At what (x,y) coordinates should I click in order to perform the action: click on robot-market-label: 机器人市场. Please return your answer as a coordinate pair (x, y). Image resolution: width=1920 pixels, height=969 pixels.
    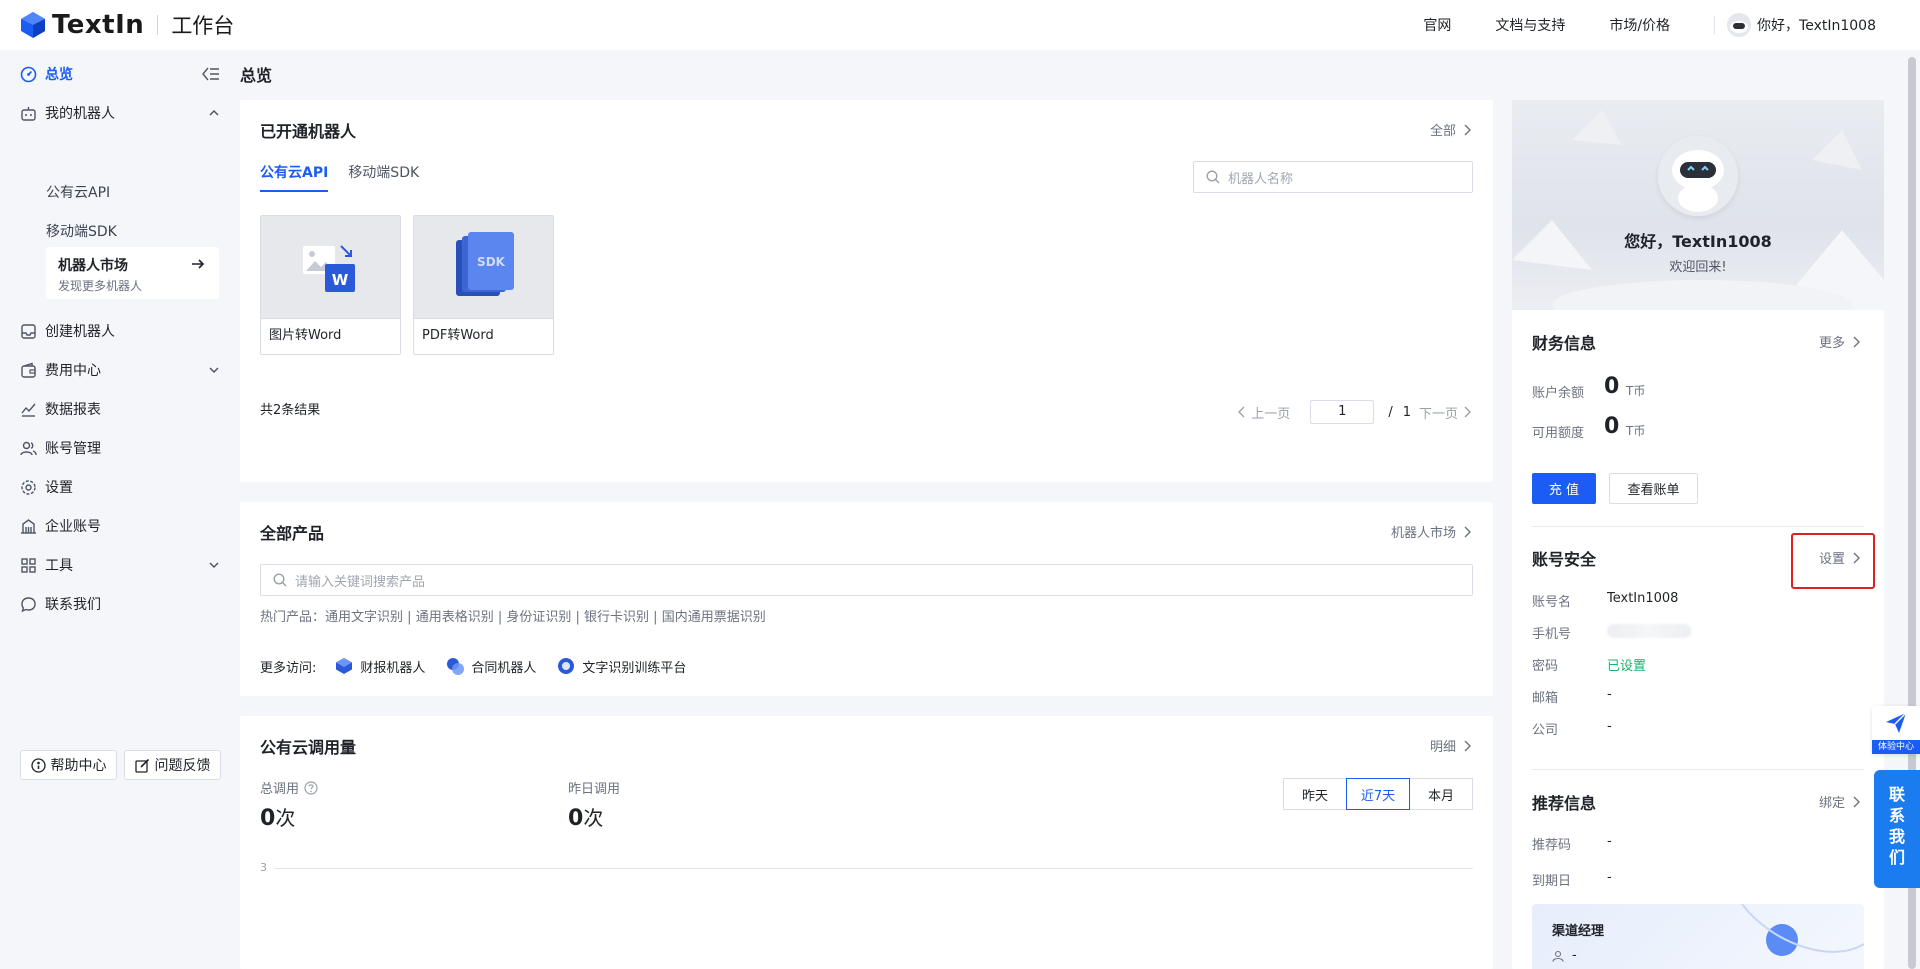
    Looking at the image, I should click on (1423, 533).